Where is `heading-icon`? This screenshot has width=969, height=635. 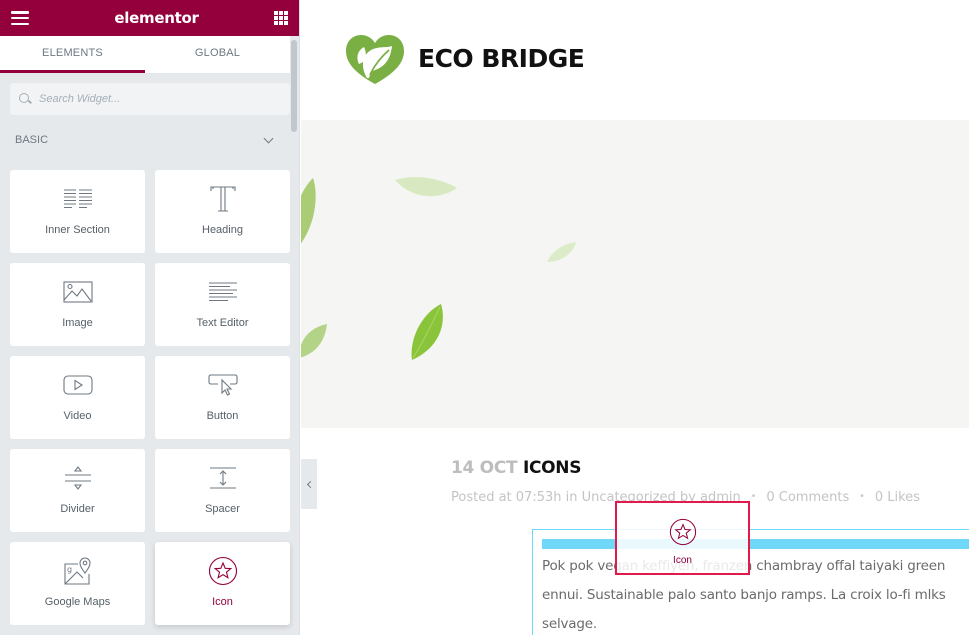 heading-icon is located at coordinates (223, 199).